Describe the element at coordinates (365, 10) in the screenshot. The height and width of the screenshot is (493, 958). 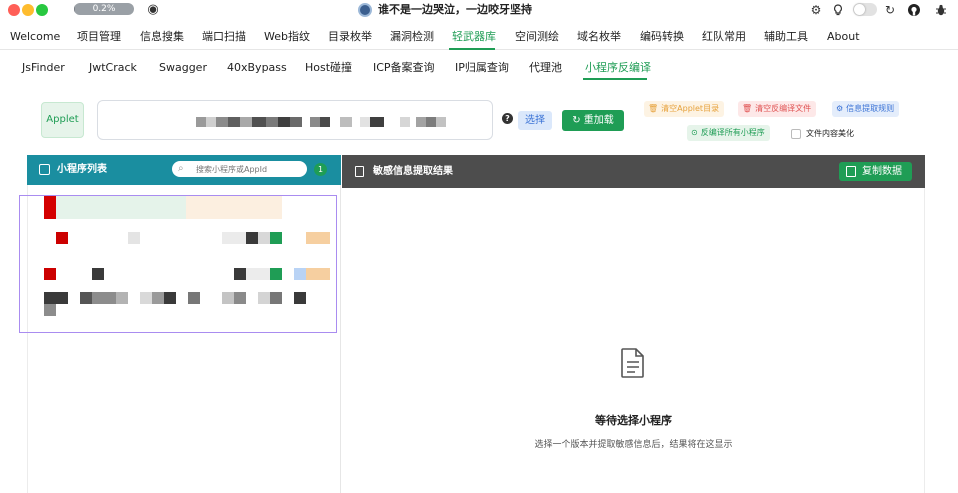
I see `app-logo-icon` at that location.